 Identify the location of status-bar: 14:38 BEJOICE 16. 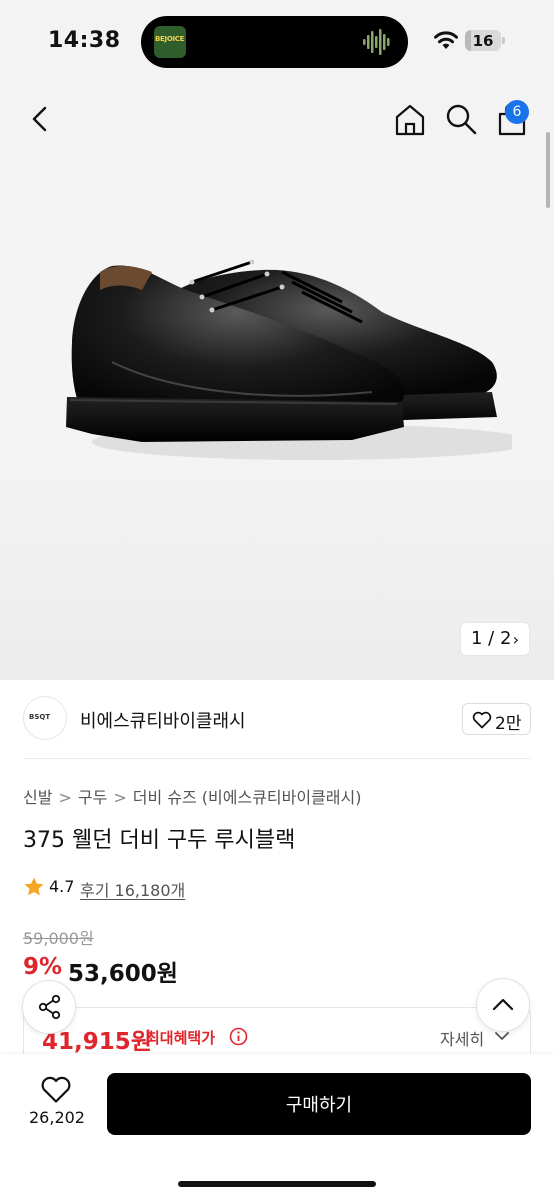
(277, 42).